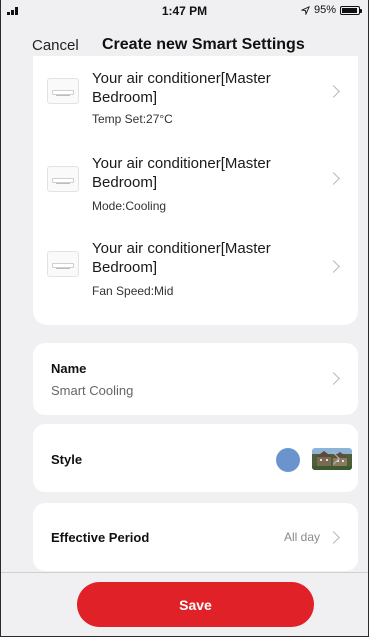  What do you see at coordinates (55, 45) in the screenshot?
I see `cancel-button: Cancel` at bounding box center [55, 45].